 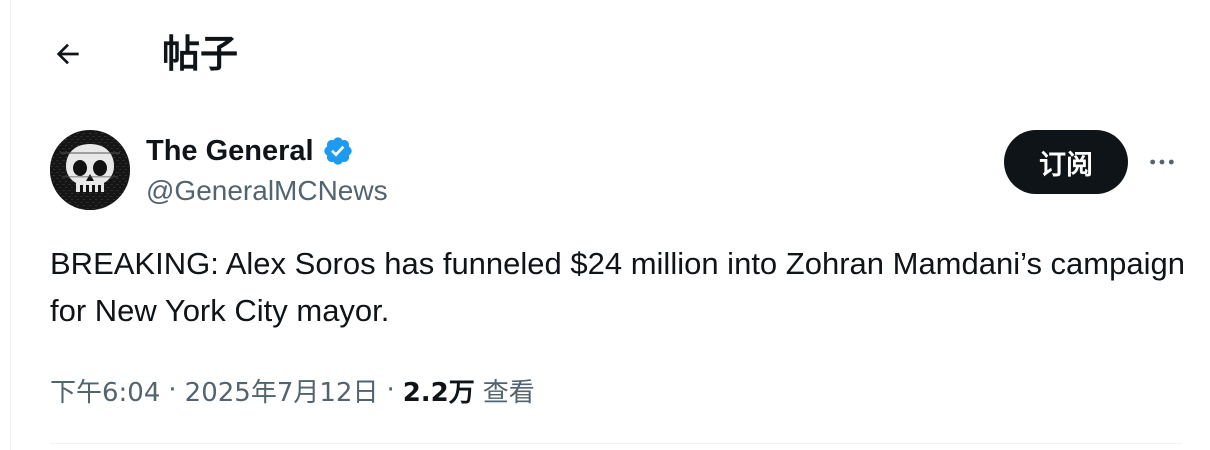 What do you see at coordinates (508, 392) in the screenshot?
I see `views-label: 查看` at bounding box center [508, 392].